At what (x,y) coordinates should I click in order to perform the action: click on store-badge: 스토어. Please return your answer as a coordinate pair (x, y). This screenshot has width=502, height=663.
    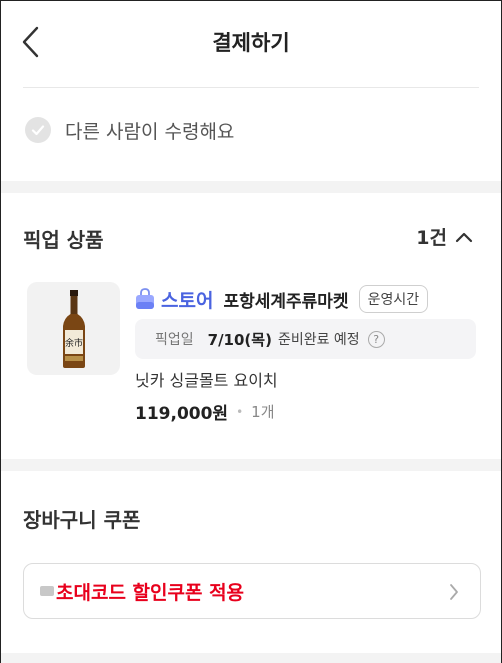
    Looking at the image, I should click on (187, 300).